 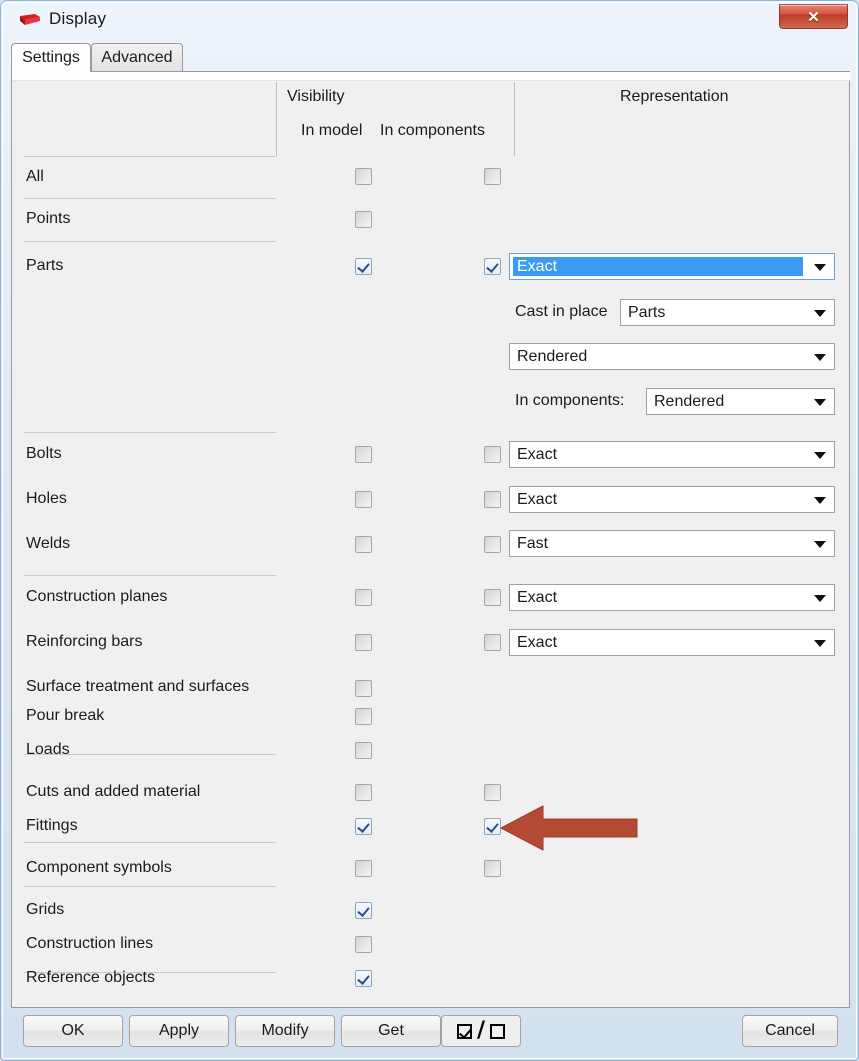 What do you see at coordinates (672, 499) in the screenshot?
I see `combo-holes-representation: Exact` at bounding box center [672, 499].